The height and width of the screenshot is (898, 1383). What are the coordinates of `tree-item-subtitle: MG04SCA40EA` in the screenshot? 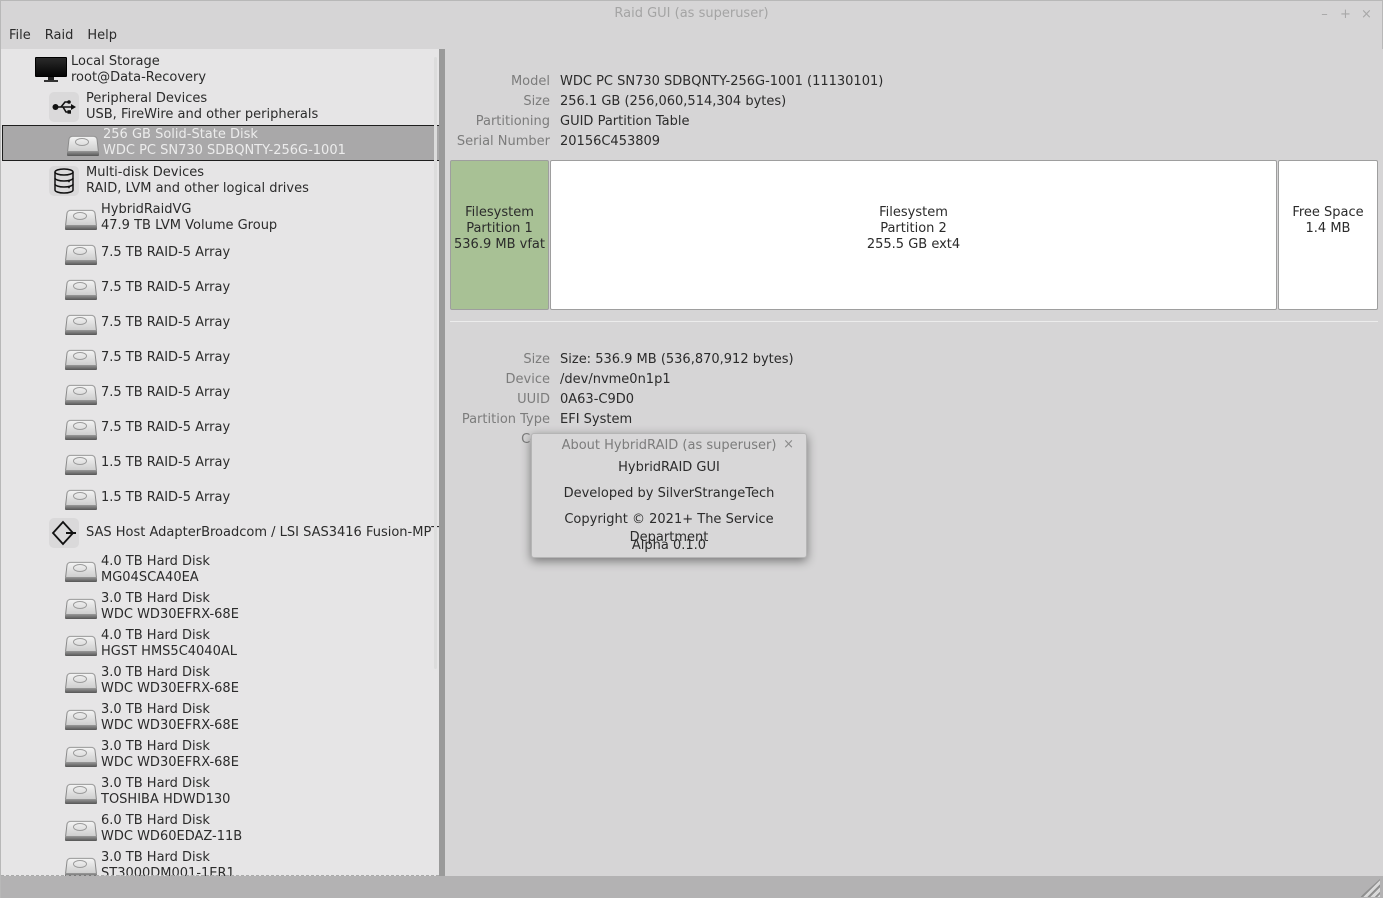 It's located at (150, 577).